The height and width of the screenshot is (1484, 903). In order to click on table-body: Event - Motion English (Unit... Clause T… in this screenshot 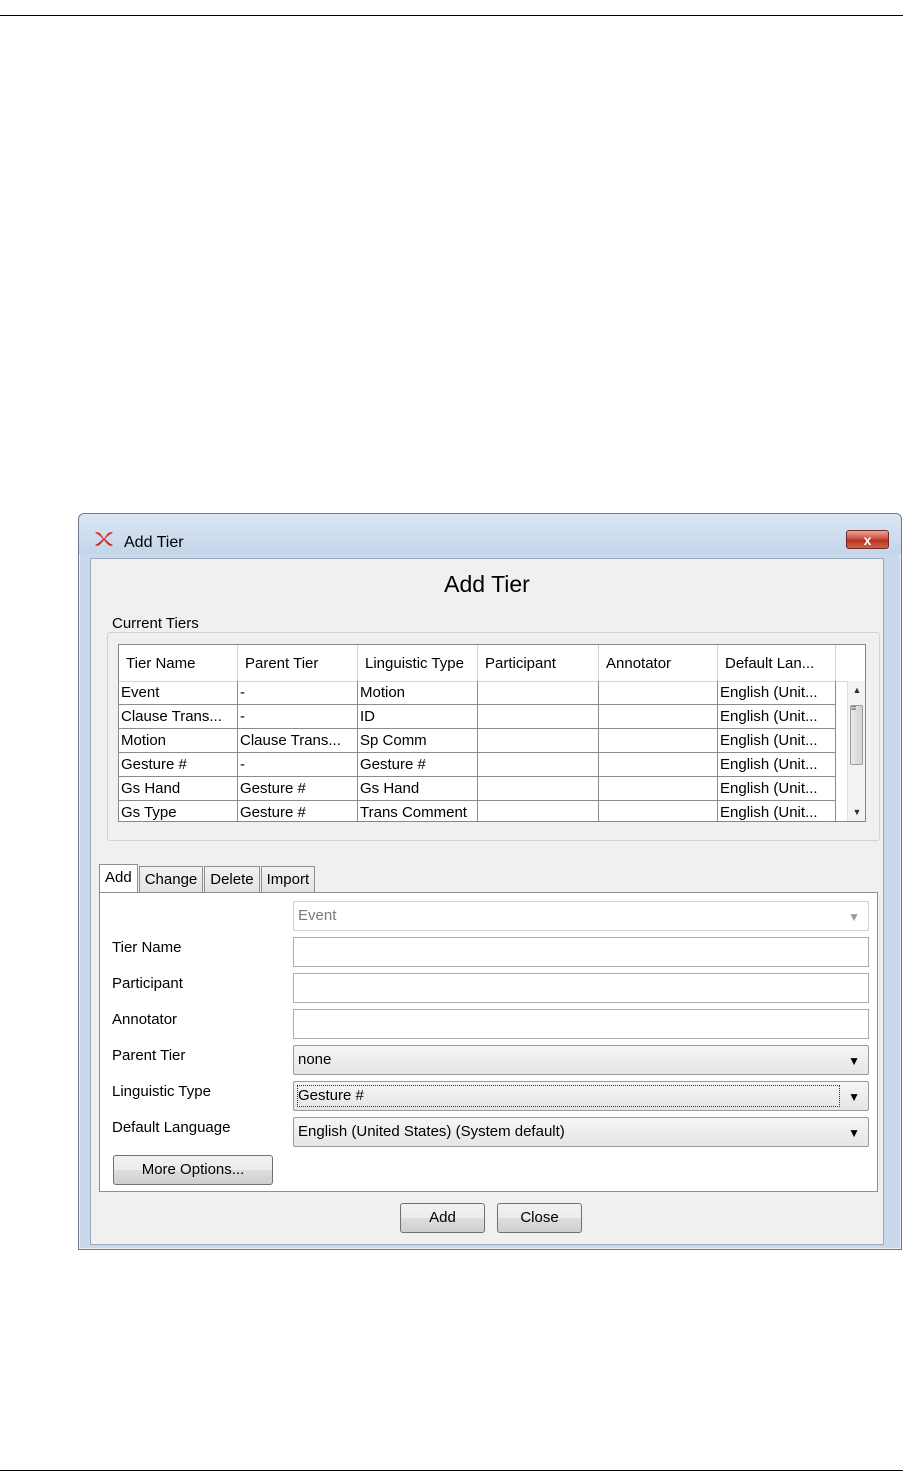, I will do `click(483, 751)`.